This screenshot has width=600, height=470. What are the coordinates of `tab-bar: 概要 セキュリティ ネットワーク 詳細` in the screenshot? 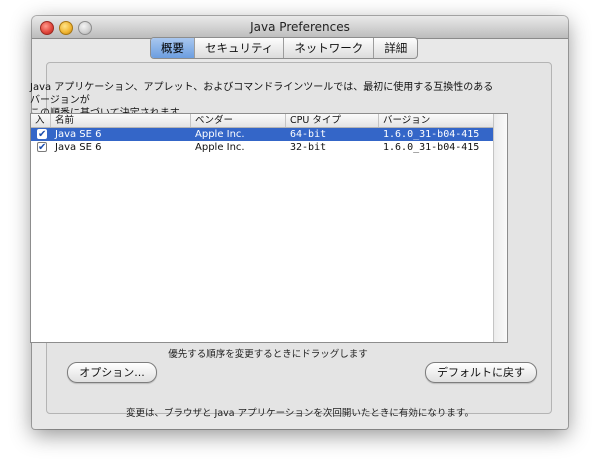 It's located at (284, 48).